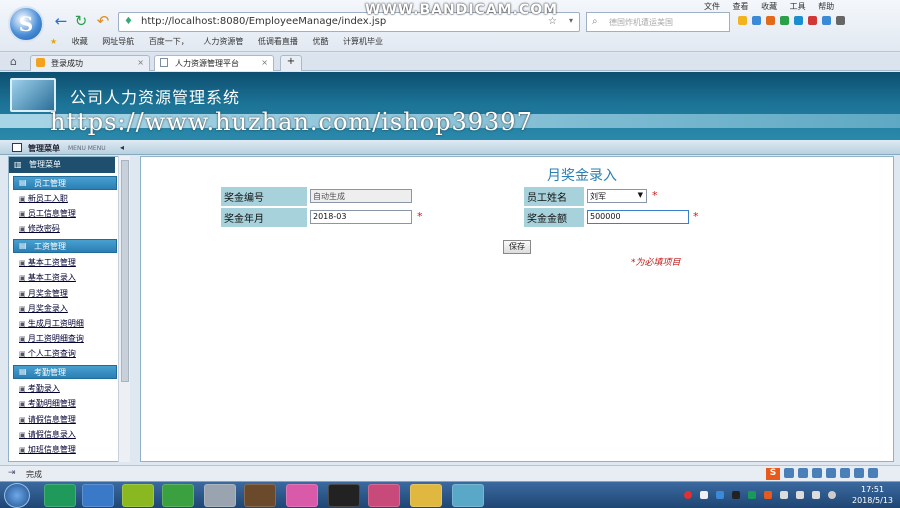 This screenshot has width=900, height=508. I want to click on sidebar-item-bonus-manage: 月奖金管理, so click(43, 293).